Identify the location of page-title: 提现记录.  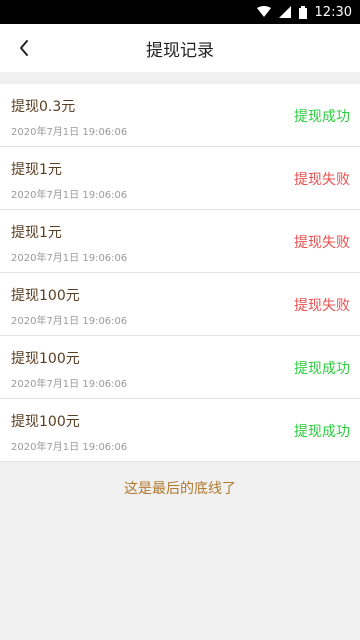
(180, 50).